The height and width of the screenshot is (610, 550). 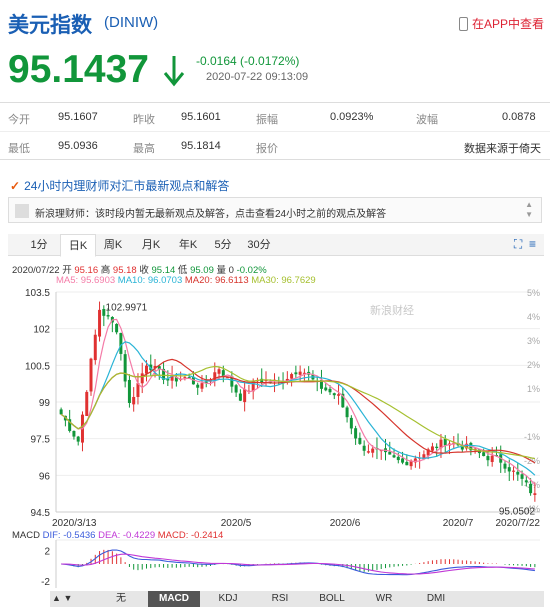 I want to click on chart-settings-icon: ≡, so click(x=532, y=244).